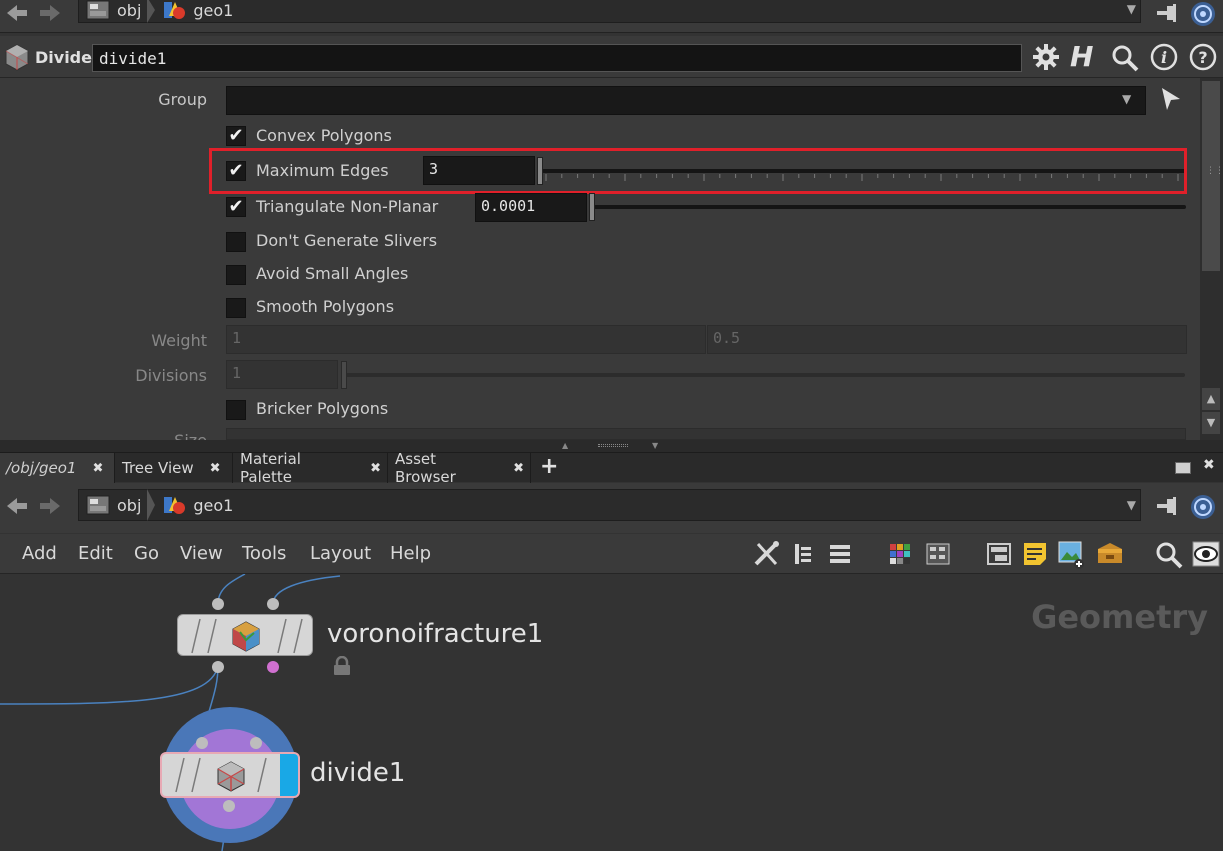  What do you see at coordinates (1164, 59) in the screenshot?
I see `info-icon: i` at bounding box center [1164, 59].